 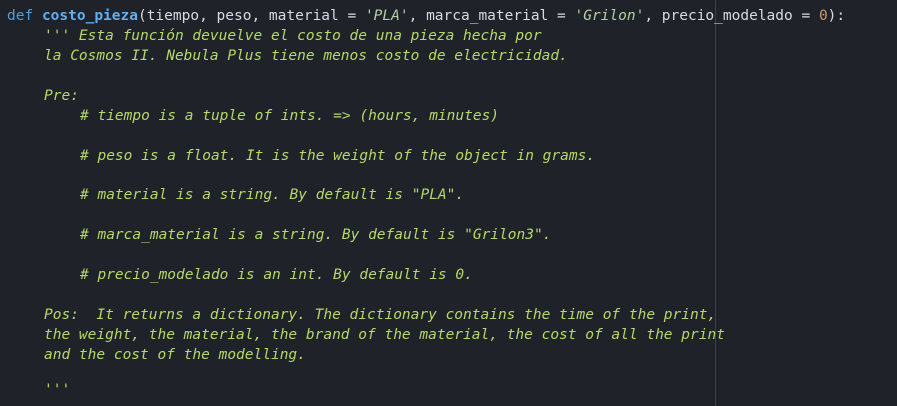 I want to click on def-keyword: def, so click(x=20, y=16).